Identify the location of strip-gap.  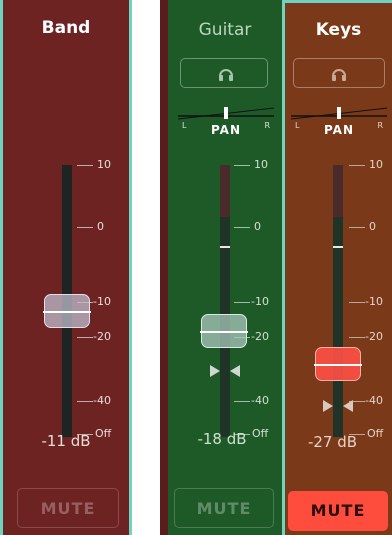
(146, 267).